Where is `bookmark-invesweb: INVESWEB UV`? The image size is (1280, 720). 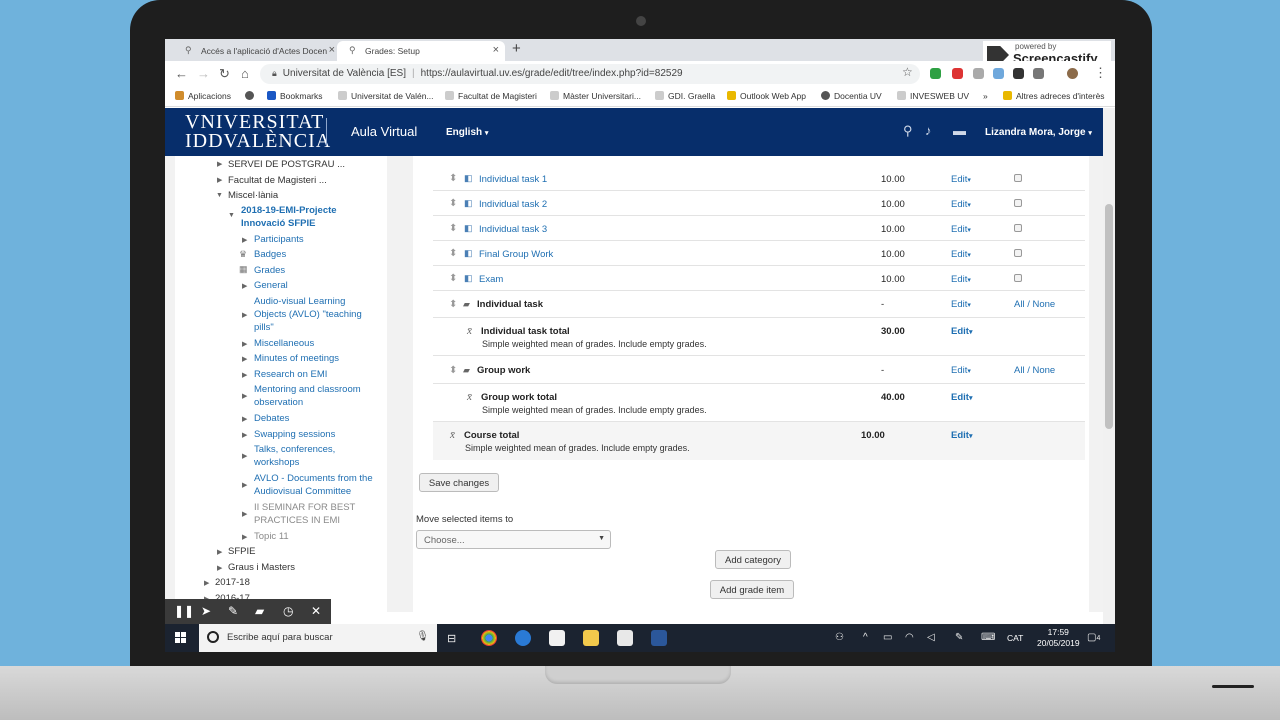
bookmark-invesweb: INVESWEB UV is located at coordinates (933, 96).